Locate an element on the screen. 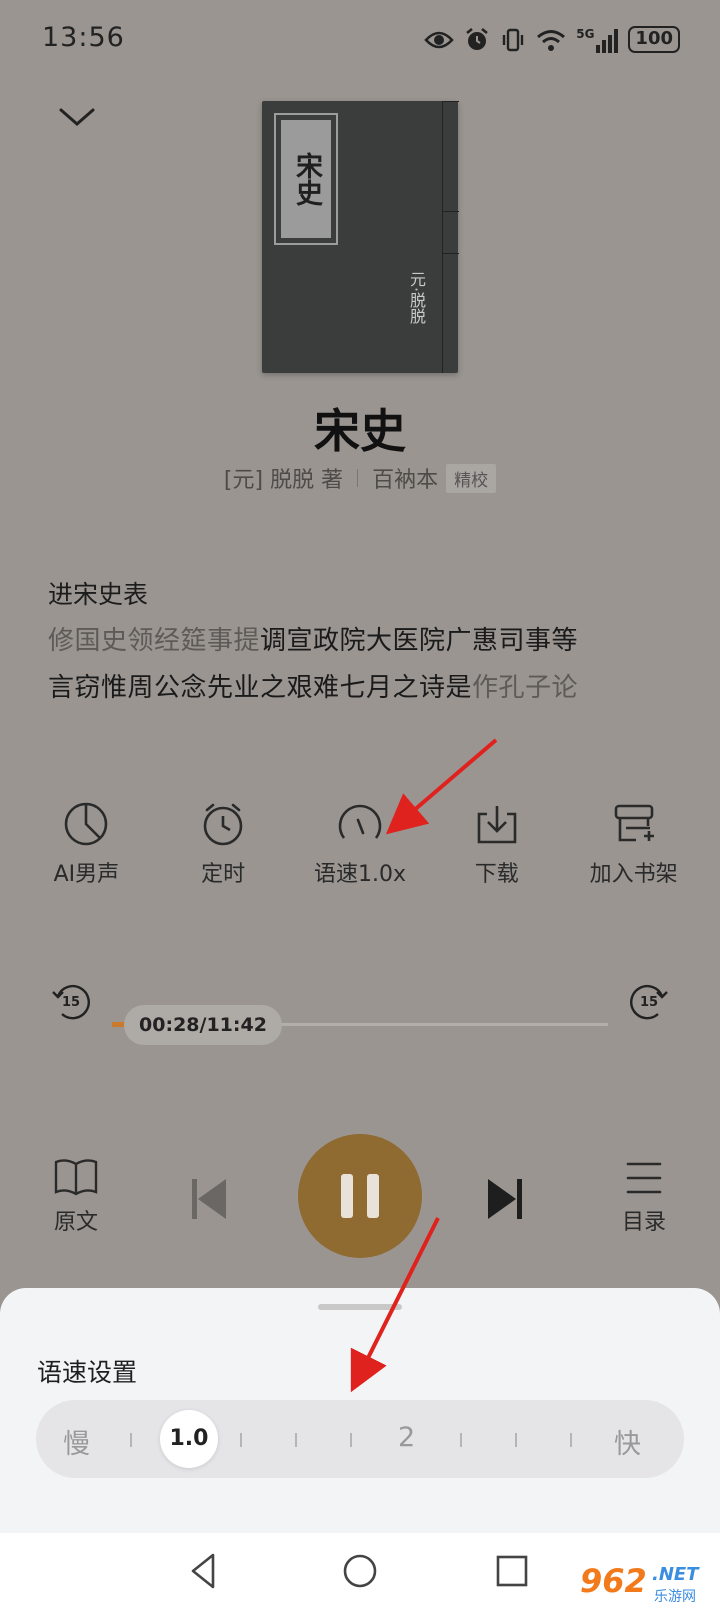 The width and height of the screenshot is (720, 1610). alarm-icon is located at coordinates (477, 38).